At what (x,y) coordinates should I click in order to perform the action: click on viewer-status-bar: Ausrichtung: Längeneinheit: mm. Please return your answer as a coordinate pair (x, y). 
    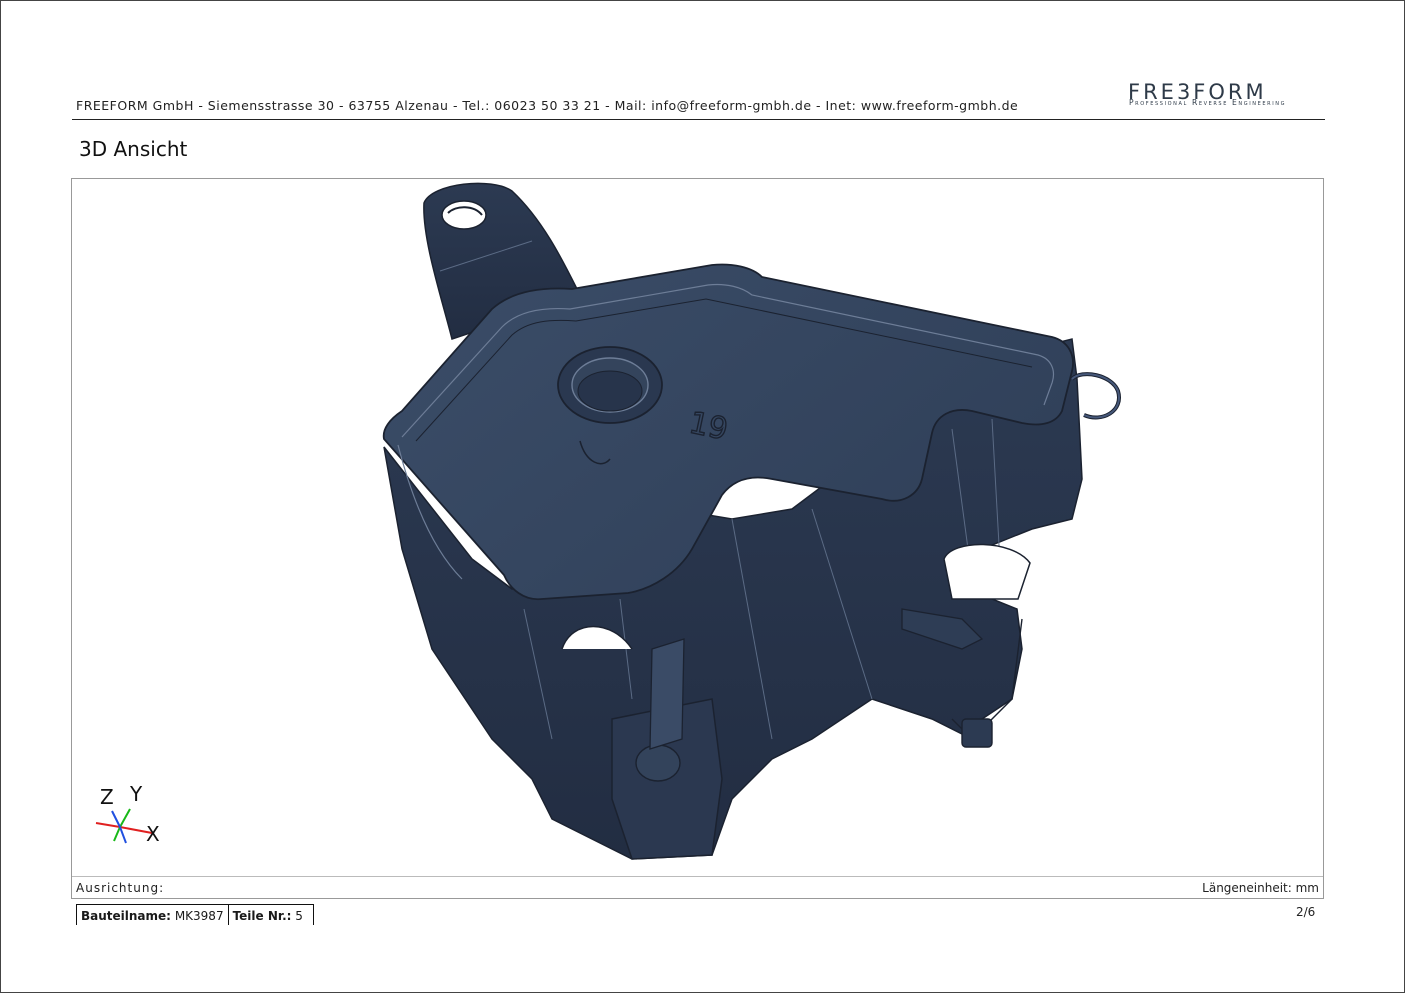
    Looking at the image, I should click on (697, 887).